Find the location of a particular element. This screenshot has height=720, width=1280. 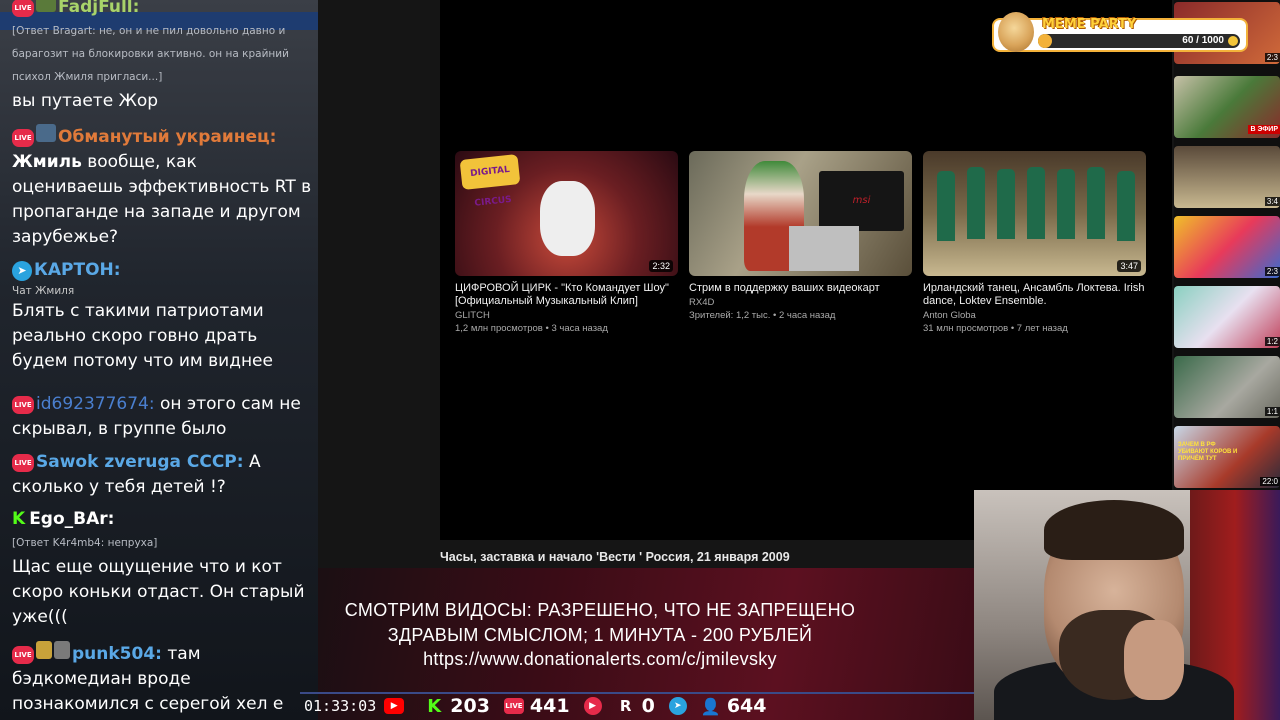

webcam-feed is located at coordinates (1127, 605).